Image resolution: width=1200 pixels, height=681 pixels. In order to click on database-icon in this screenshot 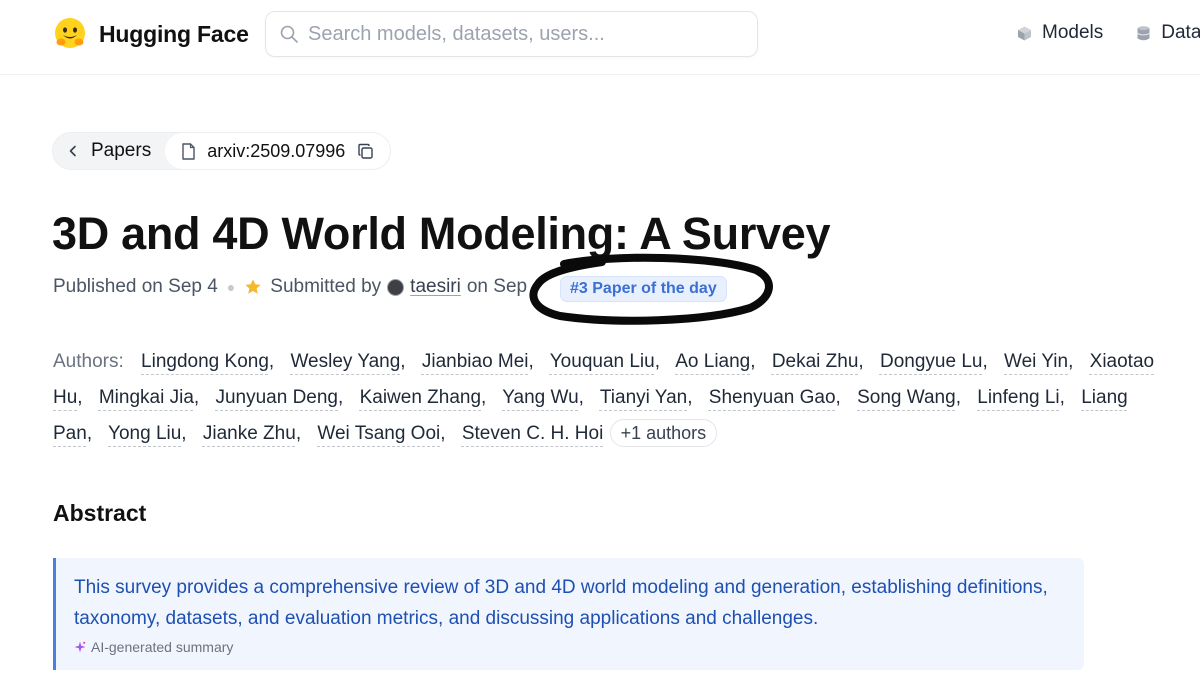, I will do `click(1143, 32)`.